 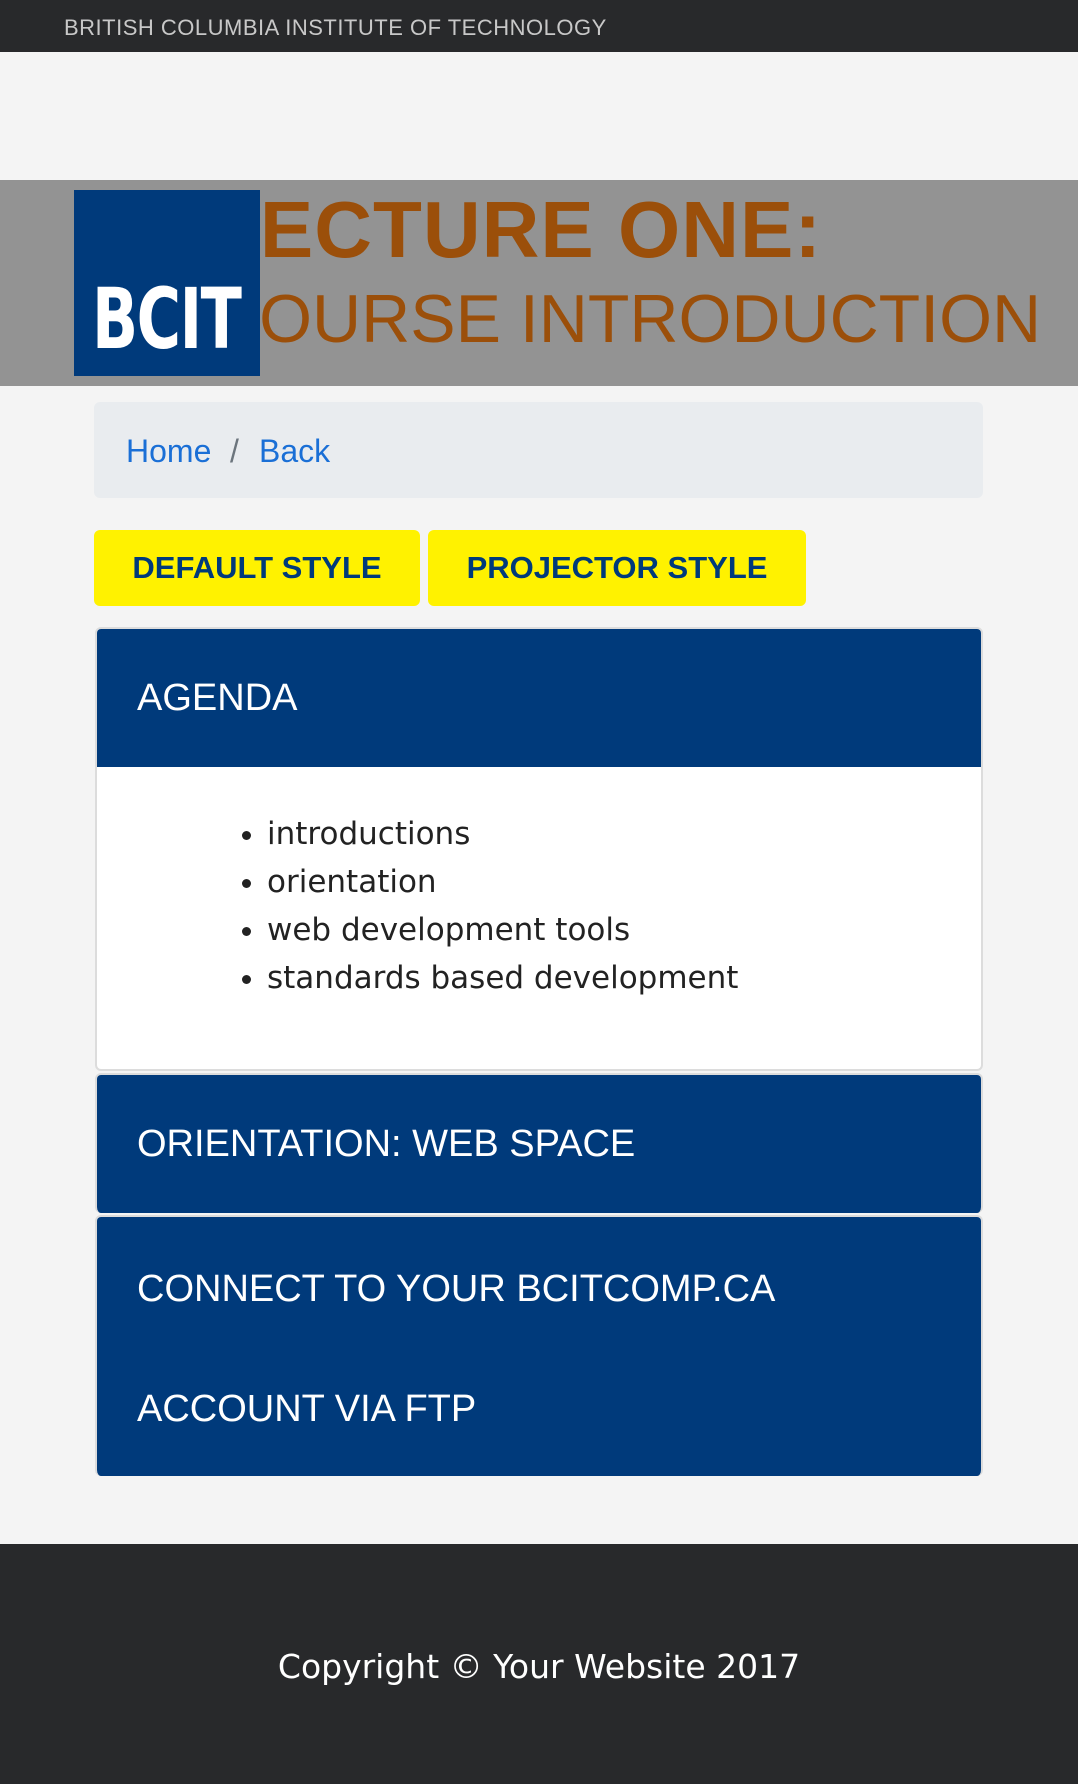 I want to click on bcit-logo: BCIT, so click(x=167, y=283).